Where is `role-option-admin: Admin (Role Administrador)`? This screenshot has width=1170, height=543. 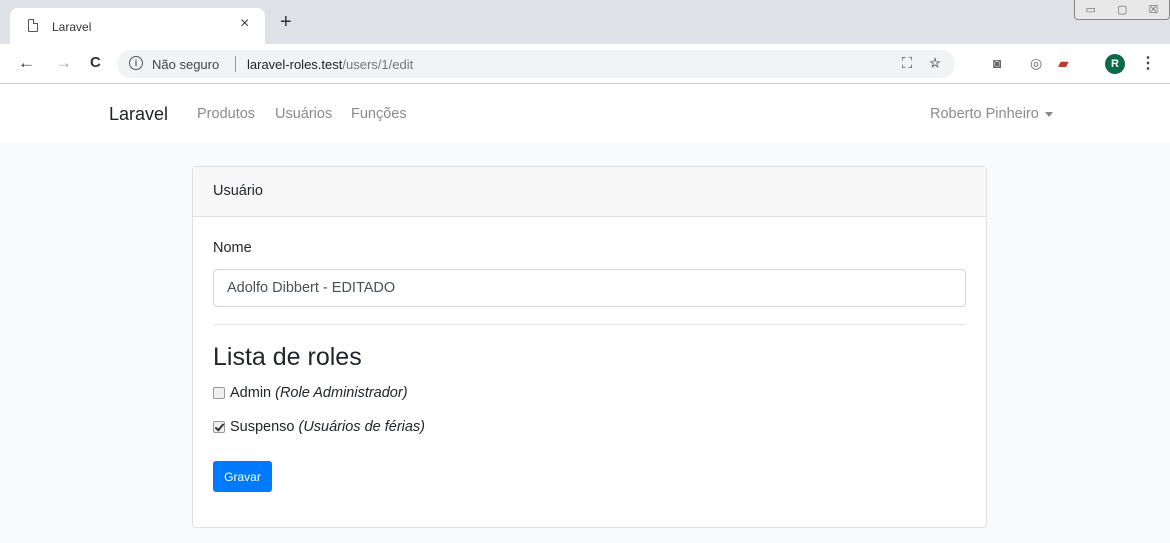 role-option-admin: Admin (Role Administrador) is located at coordinates (310, 393).